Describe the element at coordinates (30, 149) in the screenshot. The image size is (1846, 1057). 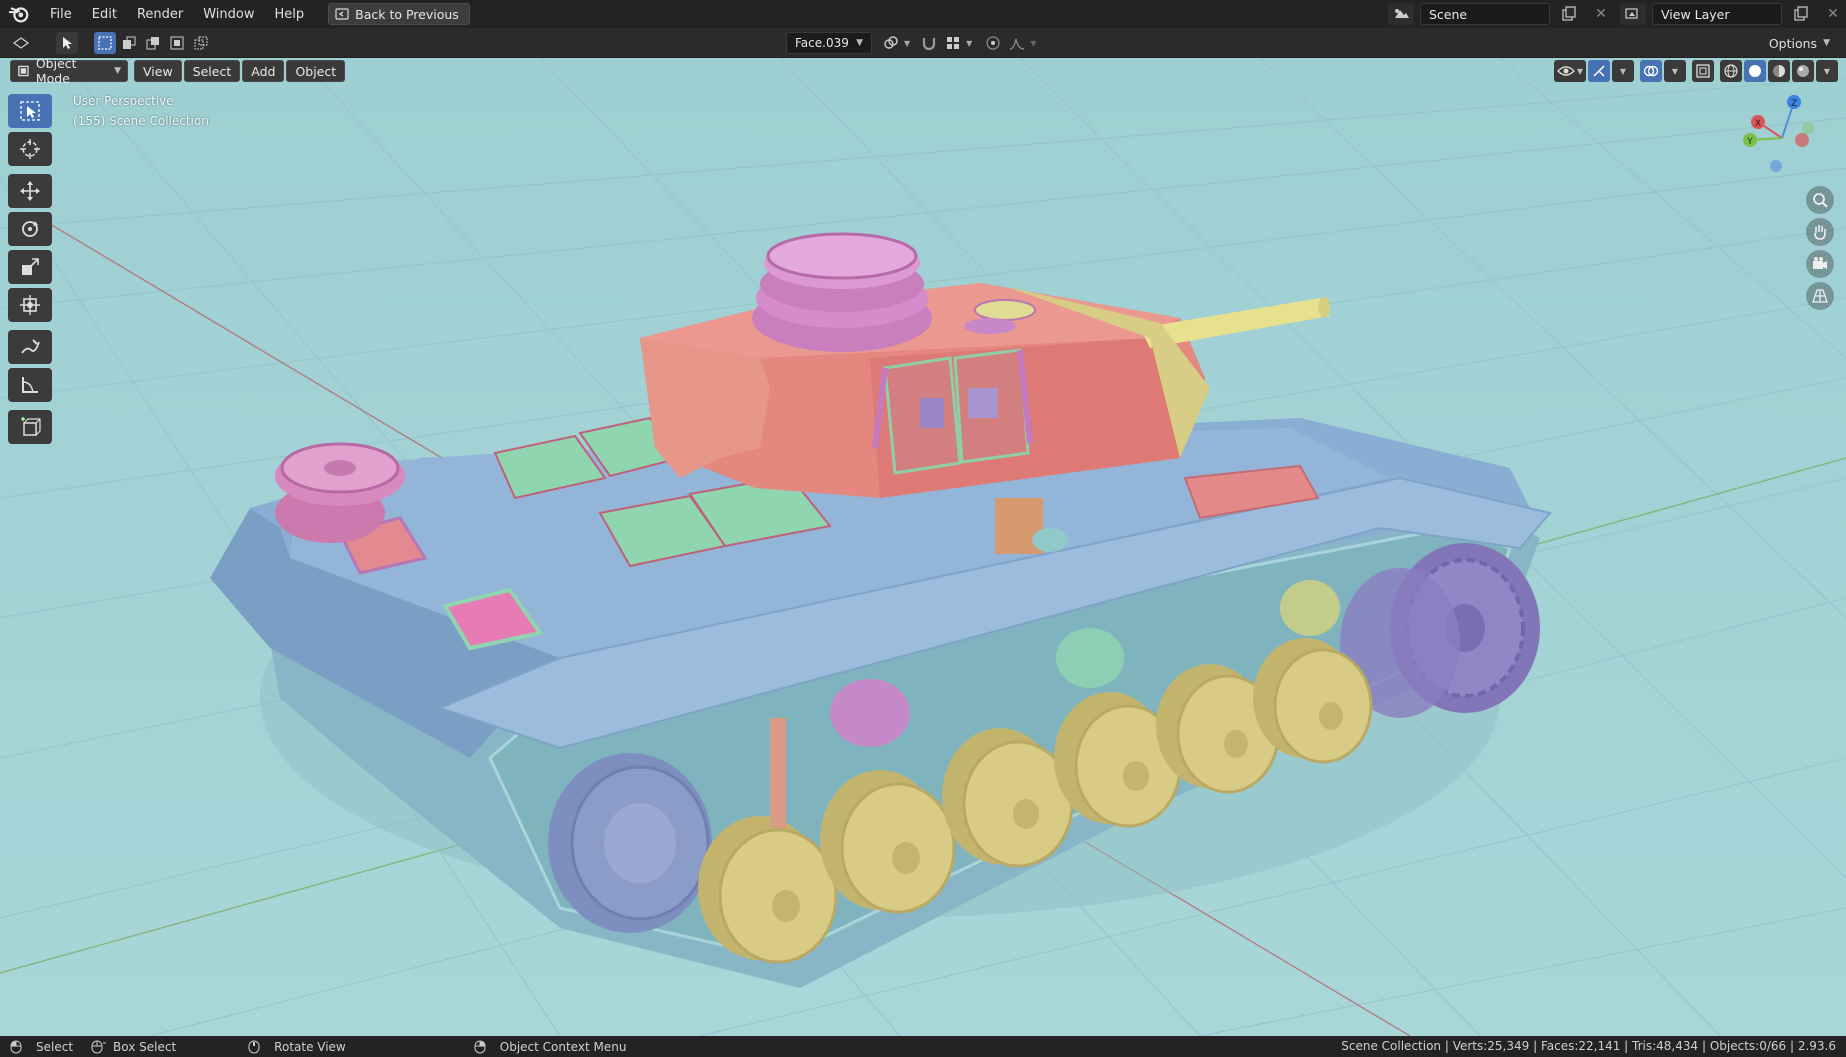
I see `tool-cursor` at that location.